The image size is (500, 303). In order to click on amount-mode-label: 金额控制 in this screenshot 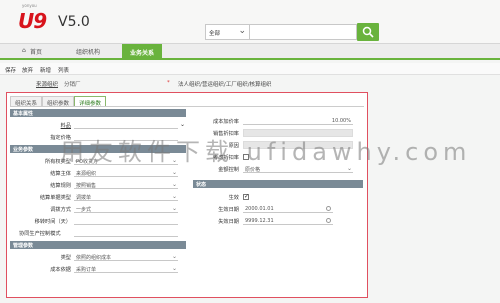, I will do `click(228, 170)`.